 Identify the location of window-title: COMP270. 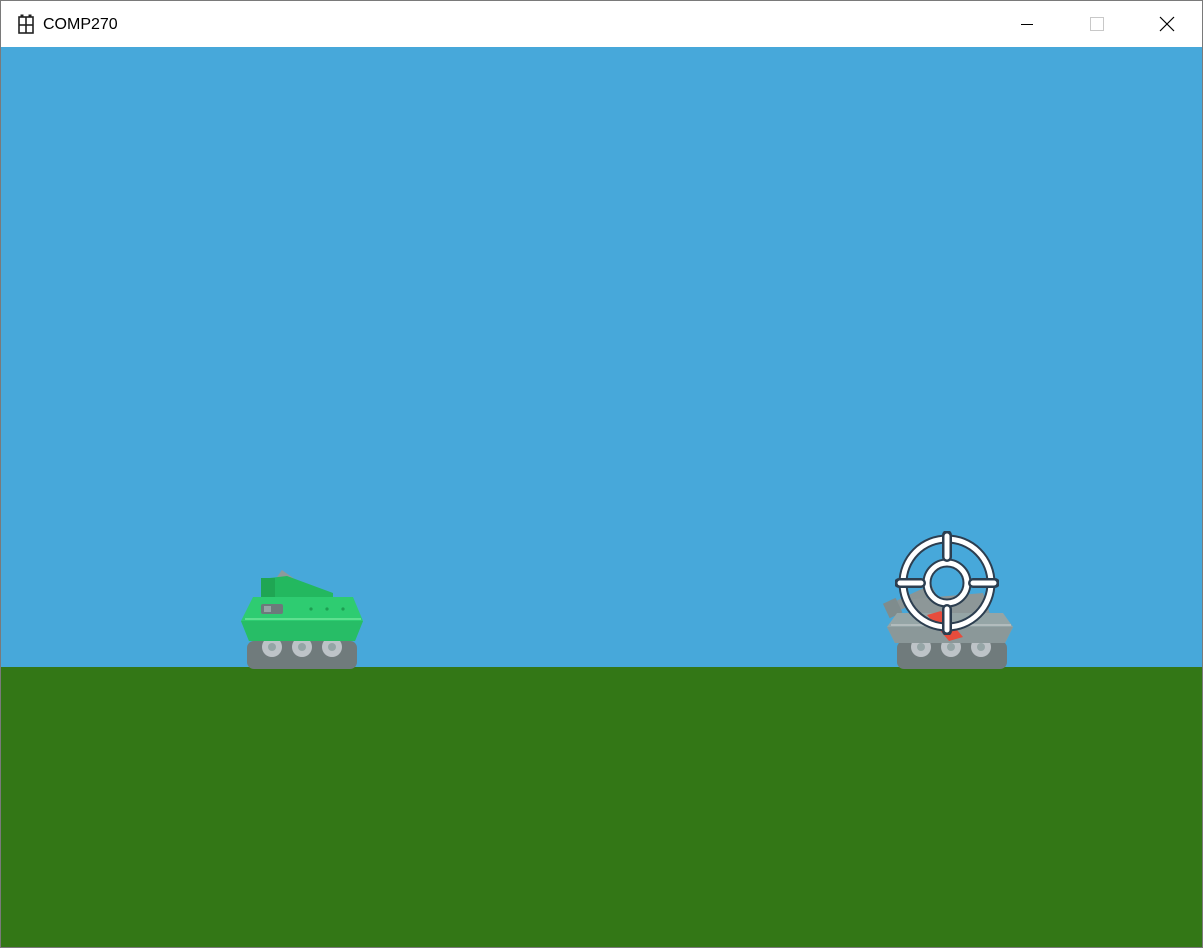
(80, 24).